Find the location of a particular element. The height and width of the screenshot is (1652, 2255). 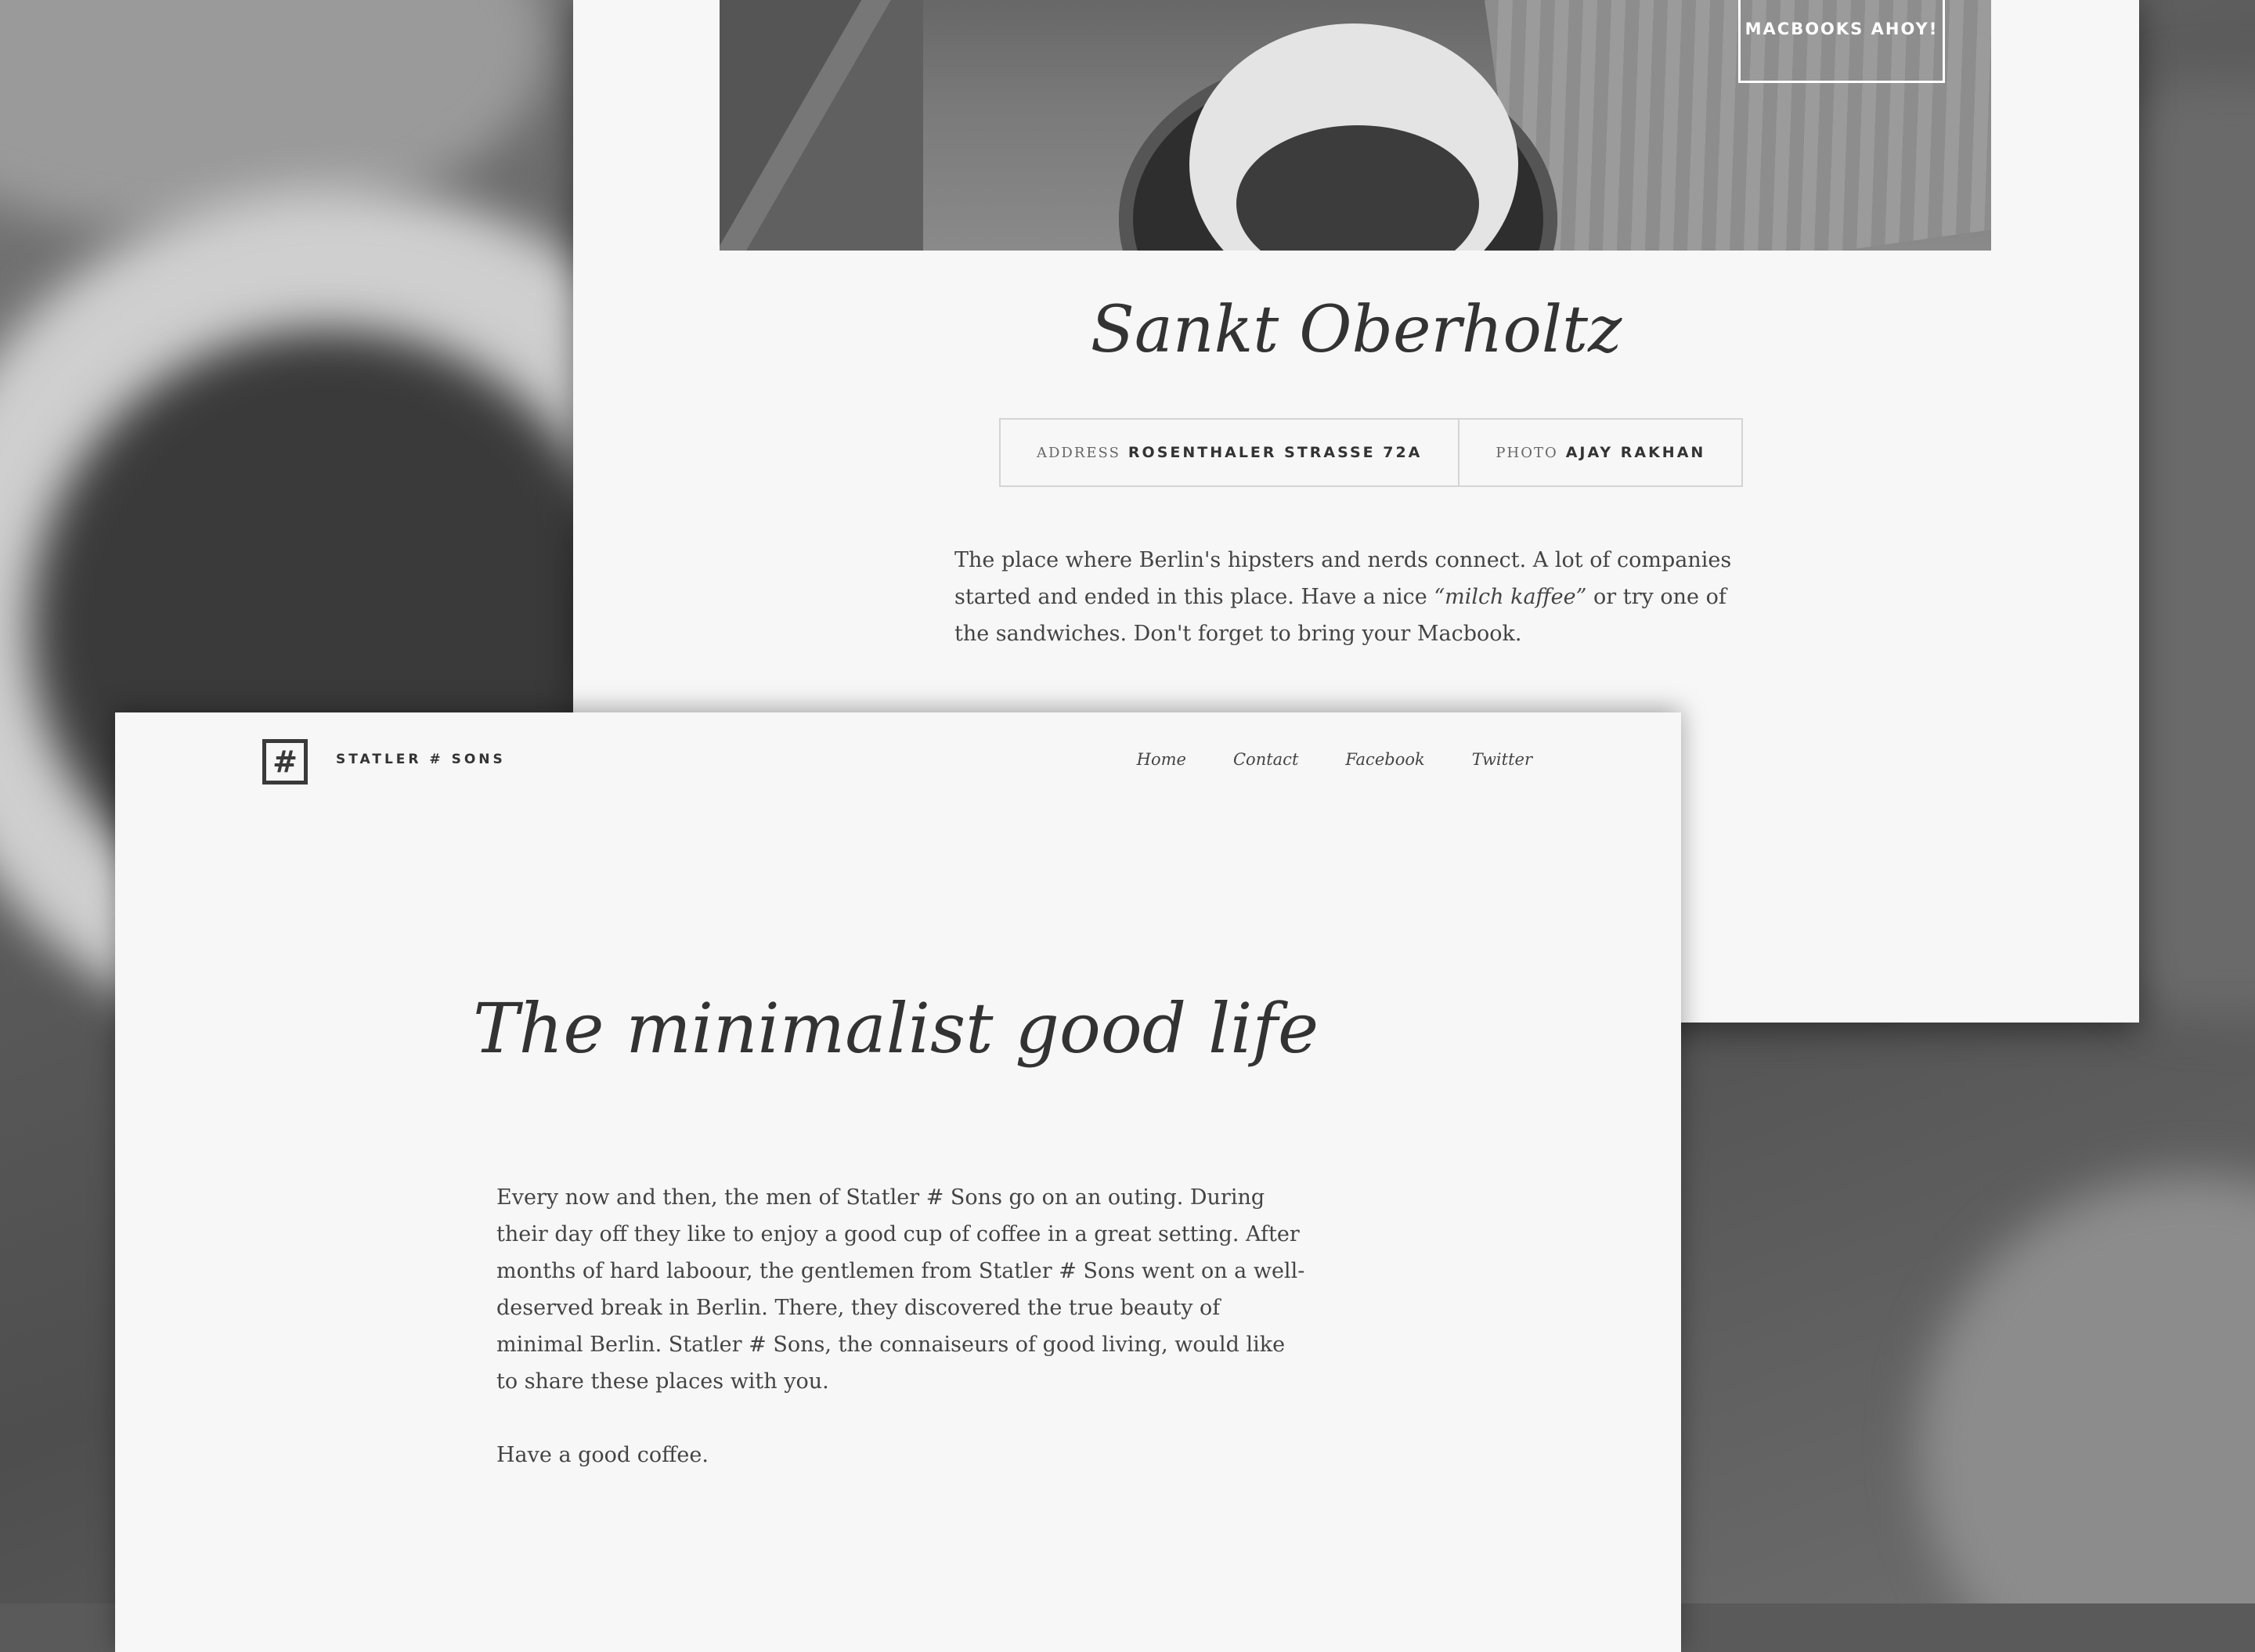

meta-address-value: ROSENTHALER STRAßE 72A is located at coordinates (1275, 452).